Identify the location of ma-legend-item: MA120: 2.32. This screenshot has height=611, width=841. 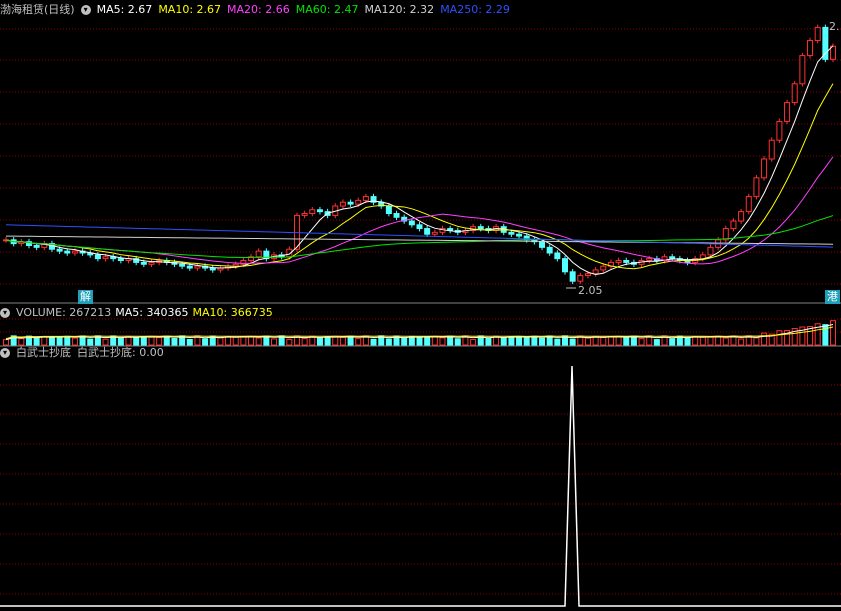
(399, 9).